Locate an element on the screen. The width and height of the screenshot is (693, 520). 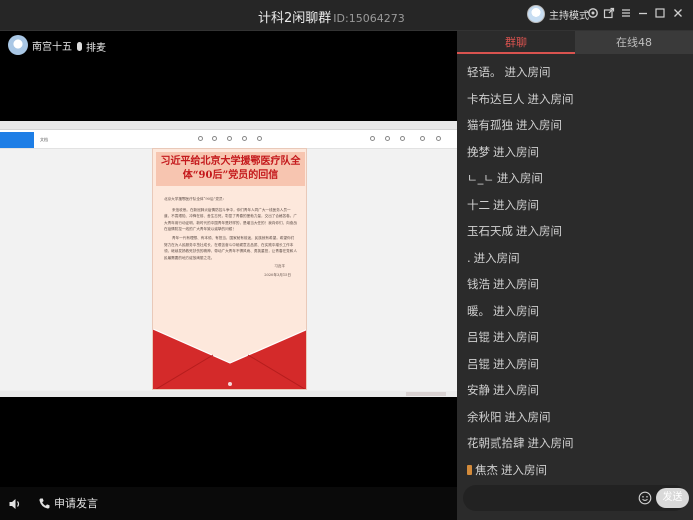
host-mode: 主持模式 is located at coordinates (558, 14).